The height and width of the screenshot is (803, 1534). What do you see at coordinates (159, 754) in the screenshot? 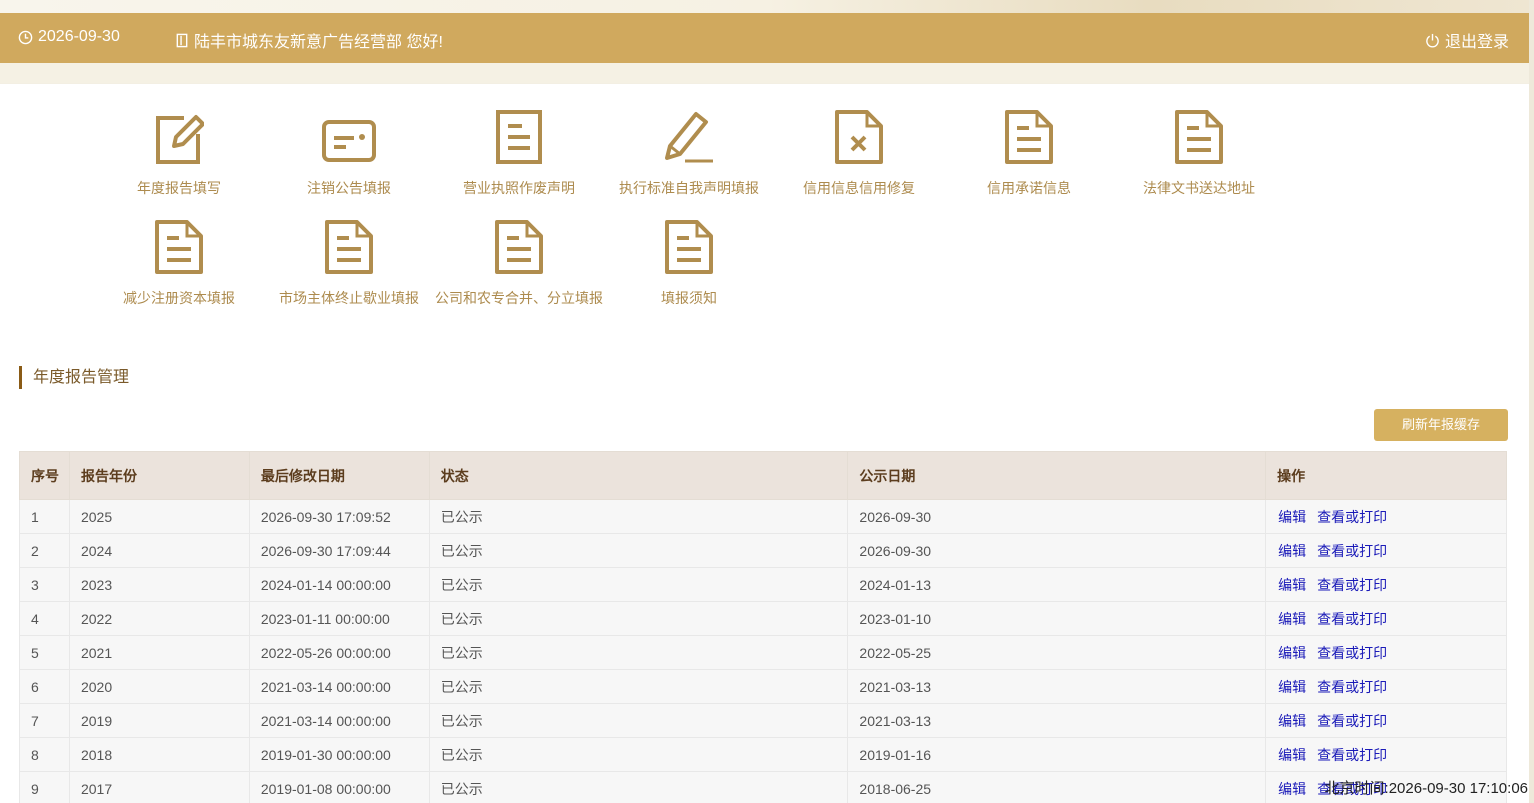
I see `table-cell: 2018` at bounding box center [159, 754].